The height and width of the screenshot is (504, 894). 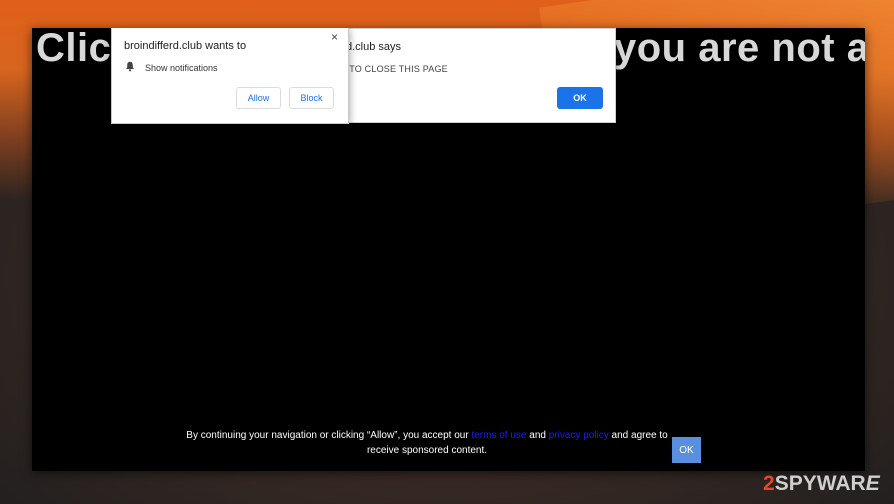 What do you see at coordinates (185, 46) in the screenshot?
I see `prompt-title: broindifferd.club wants to` at bounding box center [185, 46].